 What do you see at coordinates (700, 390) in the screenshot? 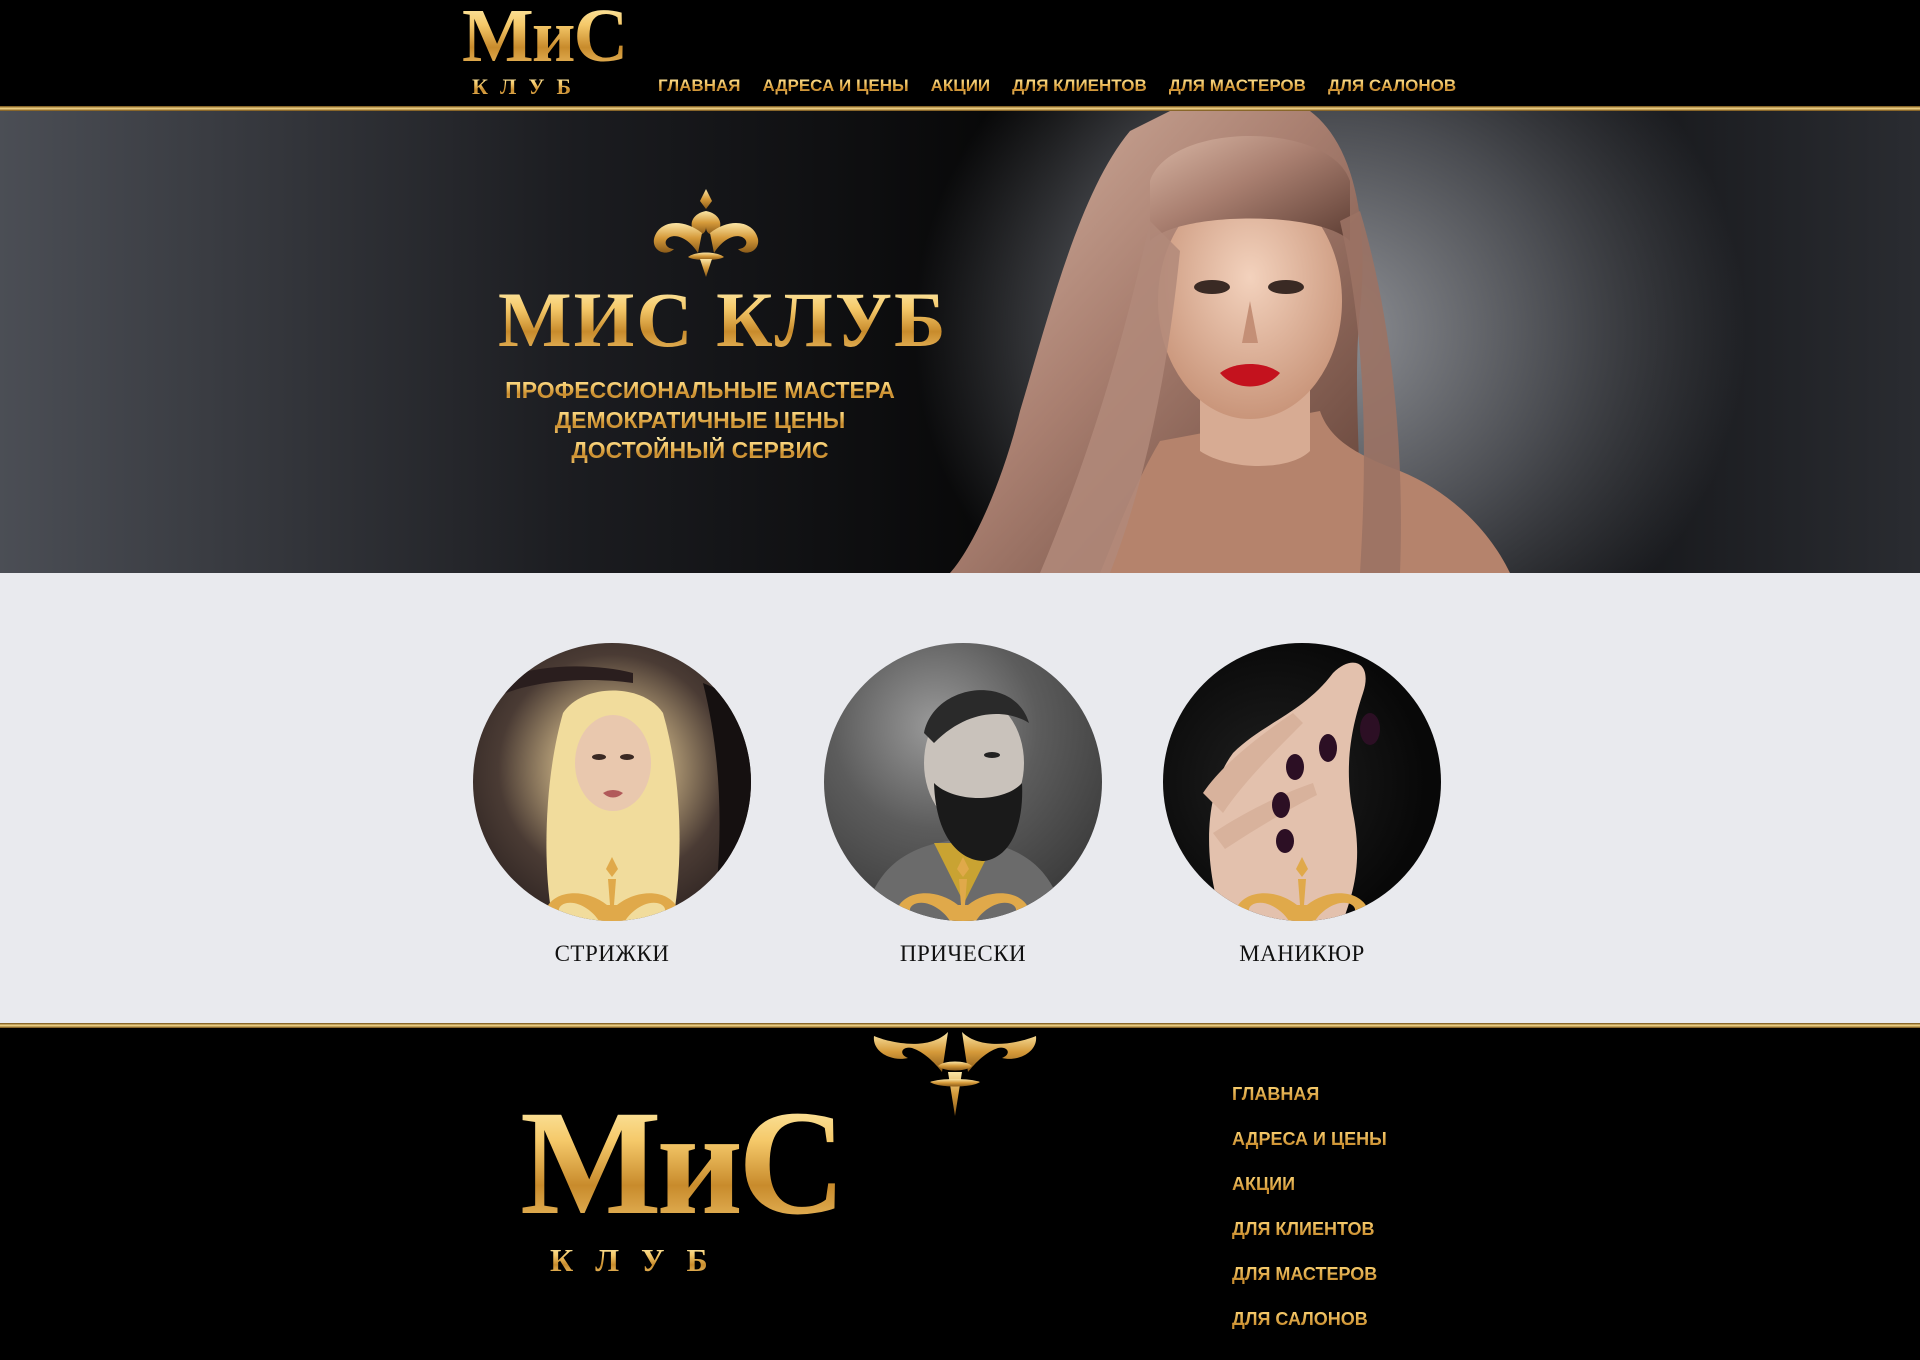
I see `hero-tagline: ПРОФЕССИОНАЛЬНЫЕ МАСТЕРА` at bounding box center [700, 390].